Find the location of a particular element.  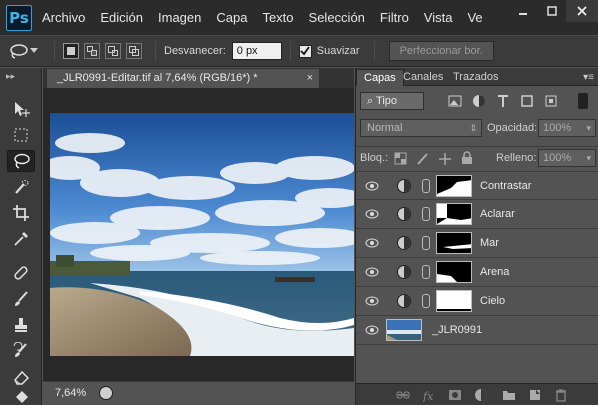

eyedropper-tool is located at coordinates (21, 239).